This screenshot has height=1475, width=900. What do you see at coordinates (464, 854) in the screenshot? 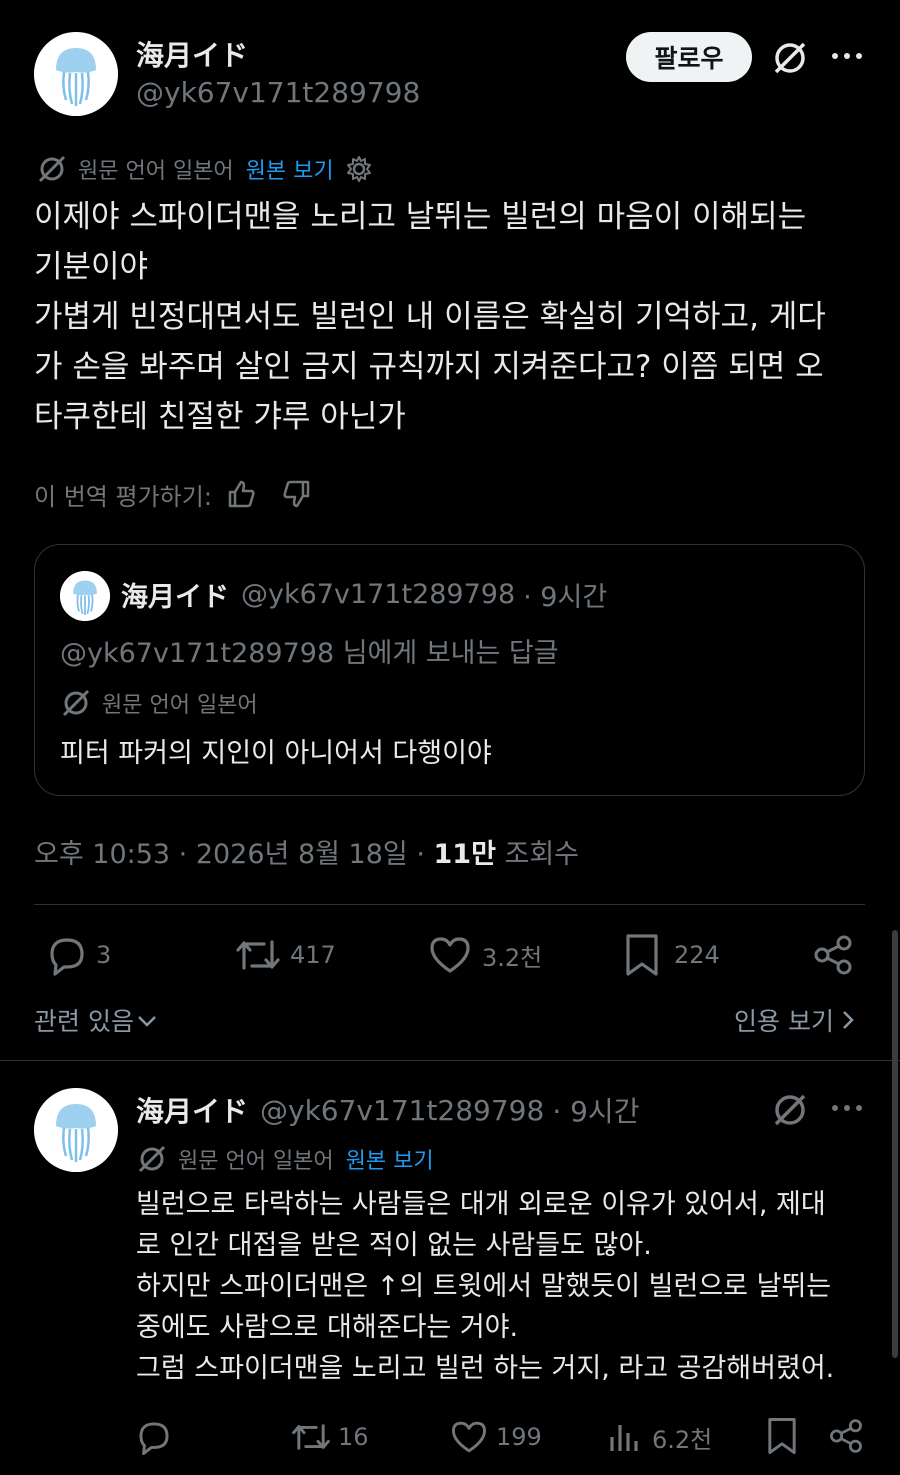
I see `views-count: 11만` at bounding box center [464, 854].